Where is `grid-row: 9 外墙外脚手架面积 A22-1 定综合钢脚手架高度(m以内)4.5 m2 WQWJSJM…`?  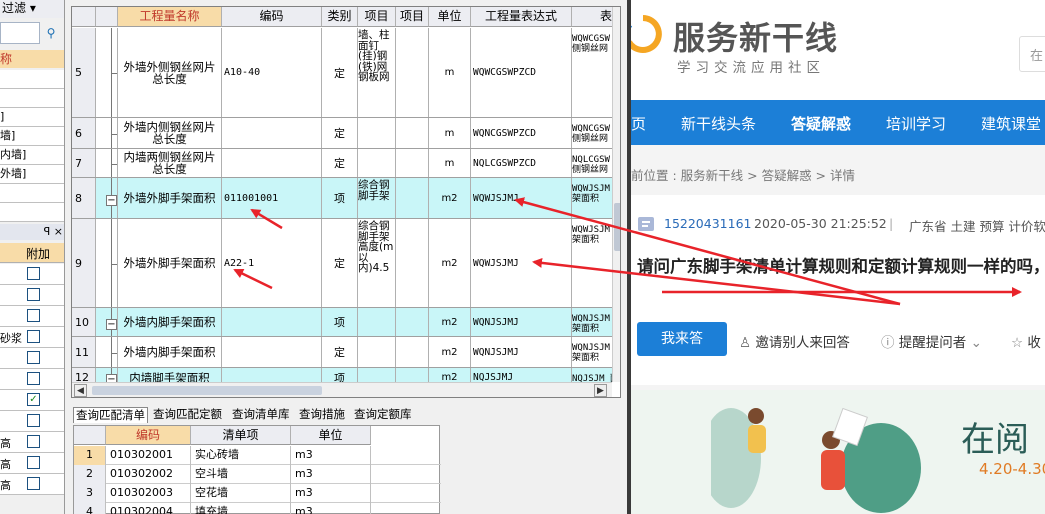 grid-row: 9 外墙外脚手架面积 A22-1 定综合钢脚手架高度(m以内)4.5 m2 WQWJSJM… is located at coordinates (342, 263).